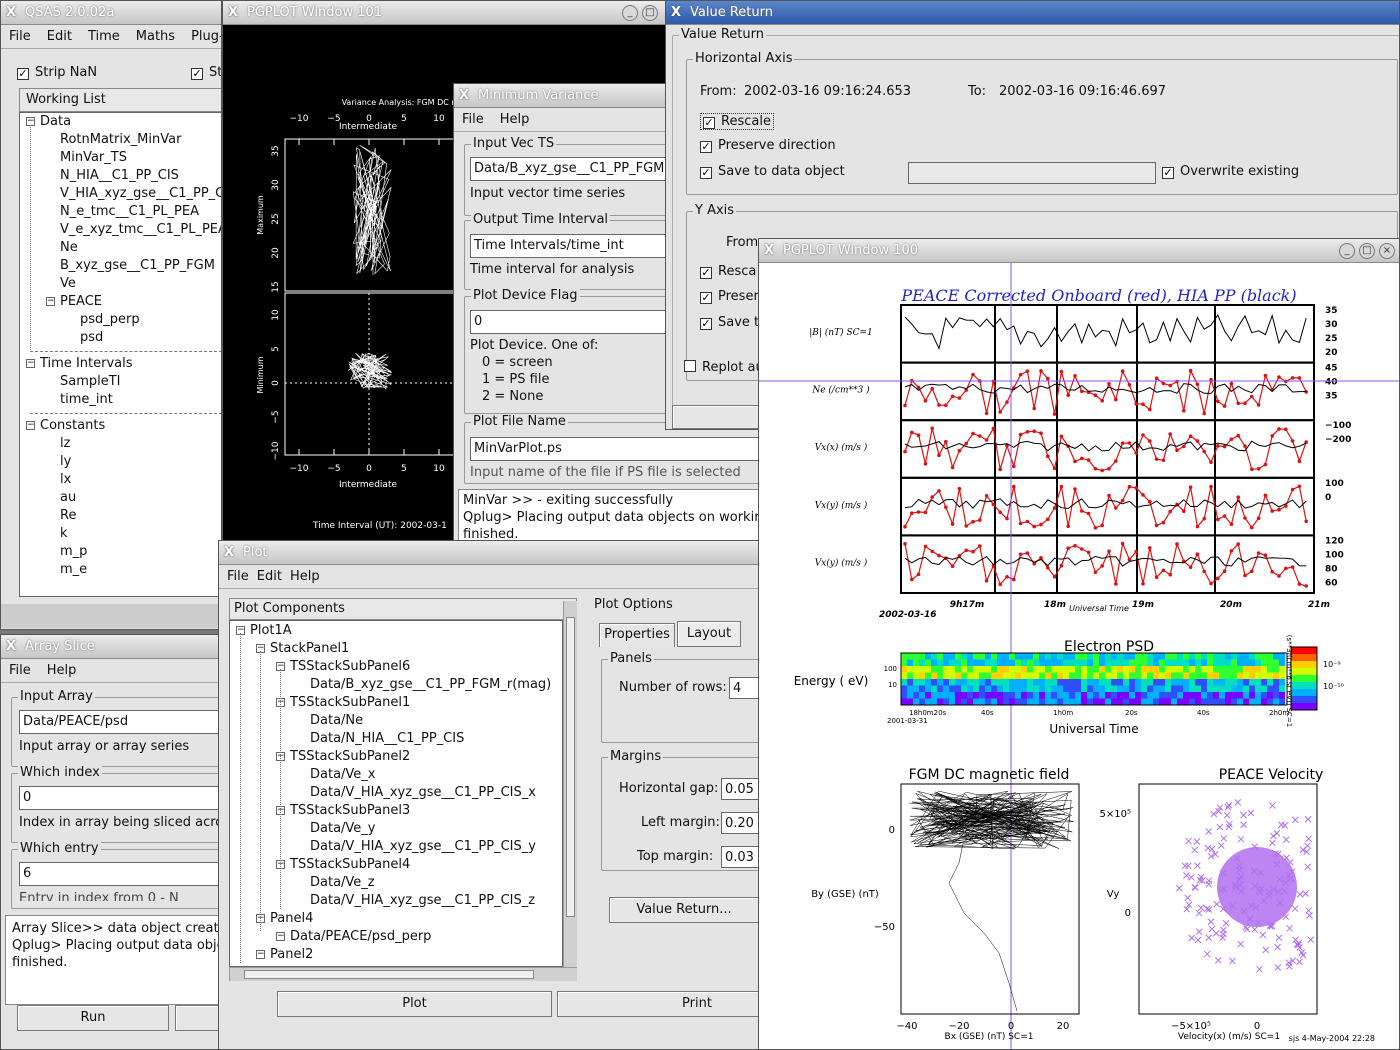 This screenshot has width=1400, height=1050. I want to click on y-preserve-checkbox: ✓ Preser, so click(729, 296).